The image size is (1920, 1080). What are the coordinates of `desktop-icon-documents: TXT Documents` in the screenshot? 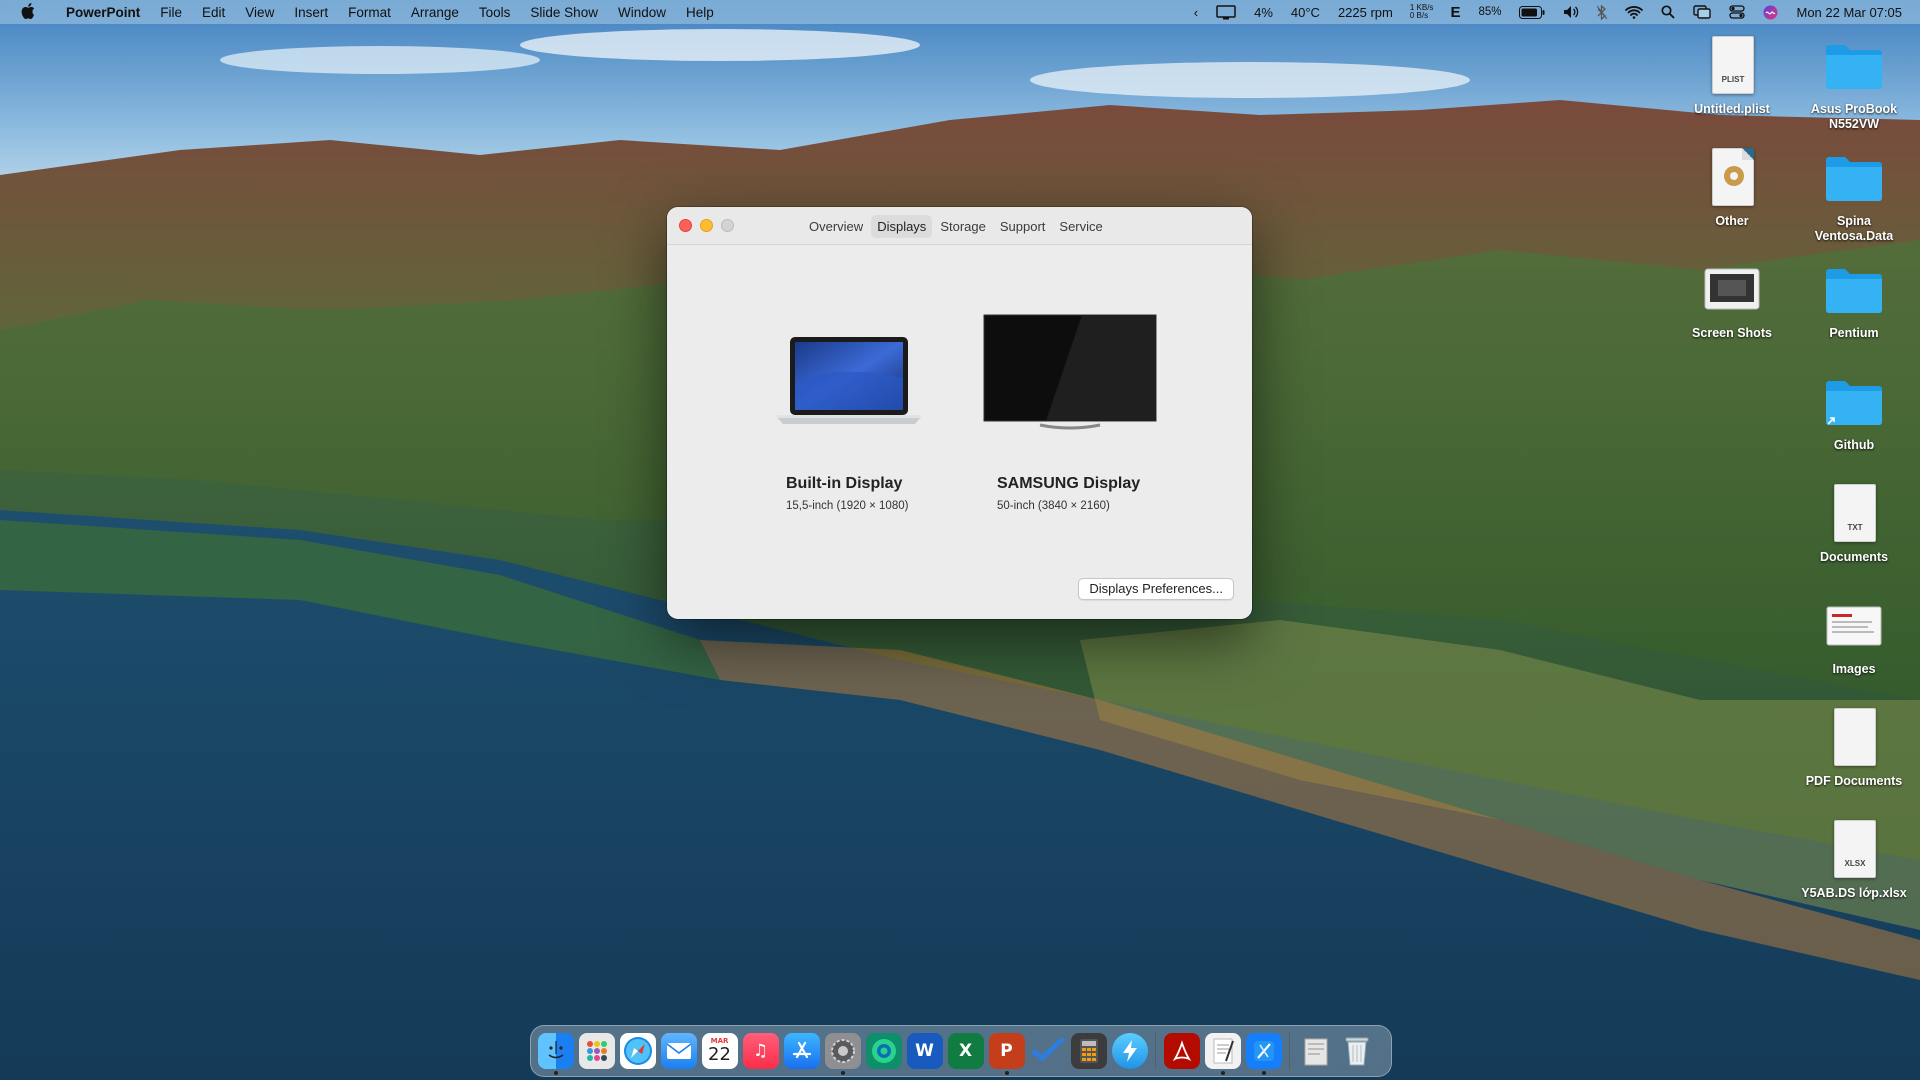 It's located at (1854, 523).